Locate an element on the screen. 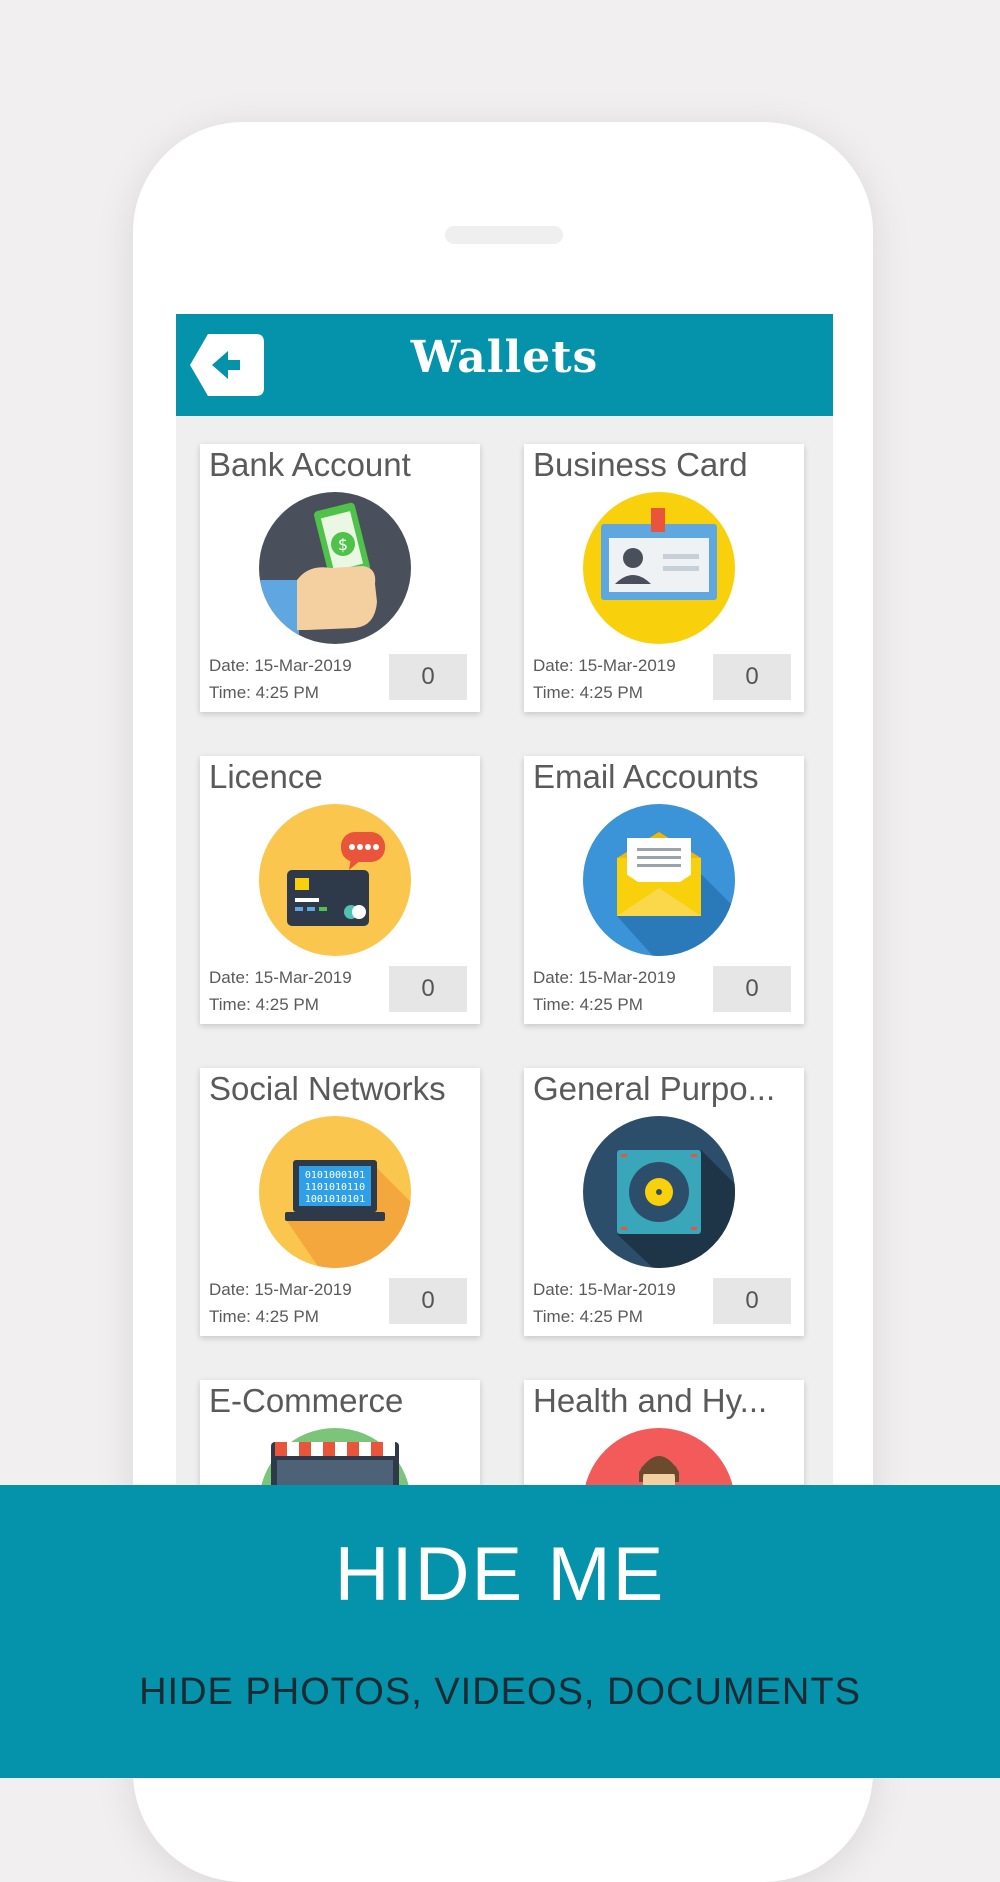 Image resolution: width=1000 pixels, height=1882 pixels. bank-account-icon: $ is located at coordinates (335, 568).